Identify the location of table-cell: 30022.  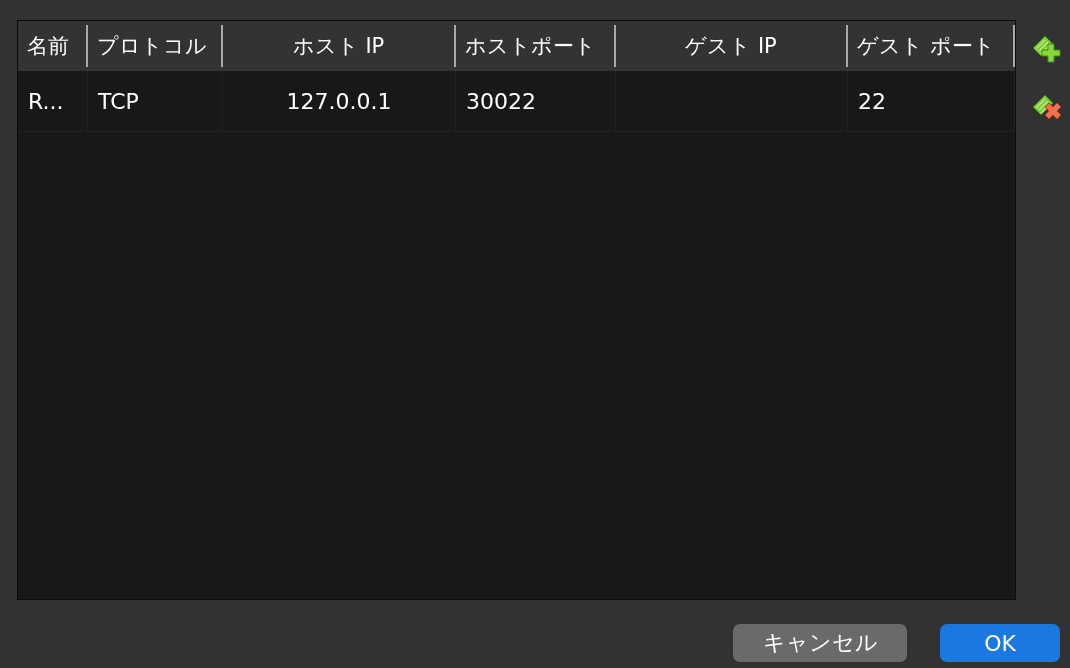
(536, 101).